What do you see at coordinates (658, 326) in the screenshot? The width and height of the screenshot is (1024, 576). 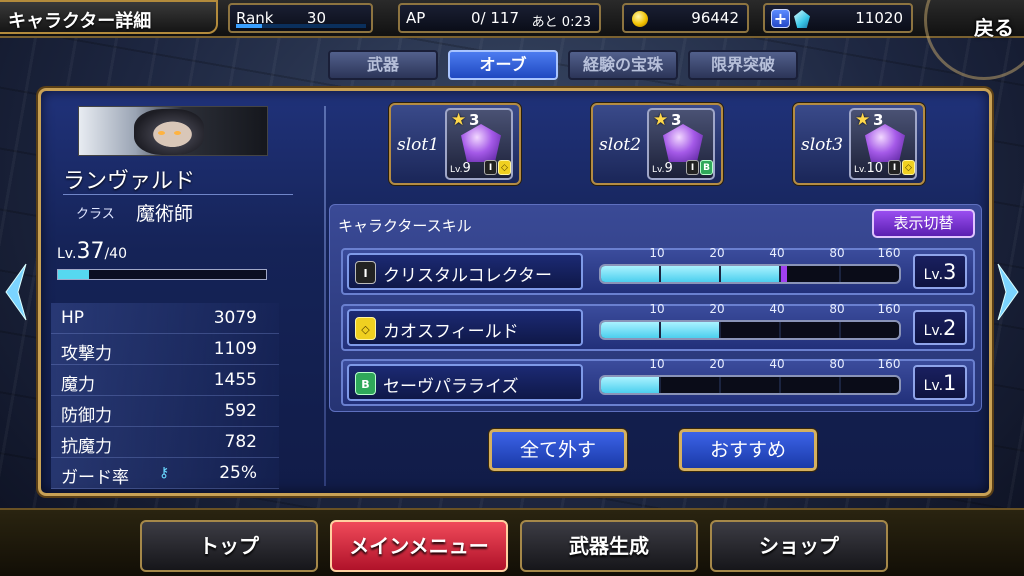 I see `skill-row-2: ◇ カオスフィールド 10 20 40 80 160 Lv.2` at bounding box center [658, 326].